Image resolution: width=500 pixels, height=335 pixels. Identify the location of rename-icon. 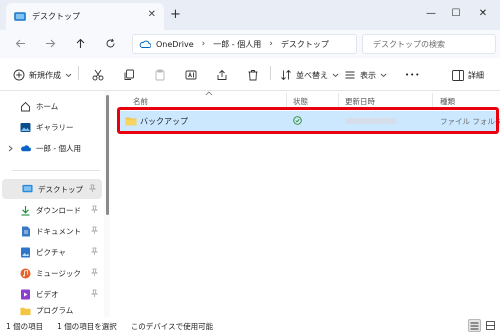
(191, 75).